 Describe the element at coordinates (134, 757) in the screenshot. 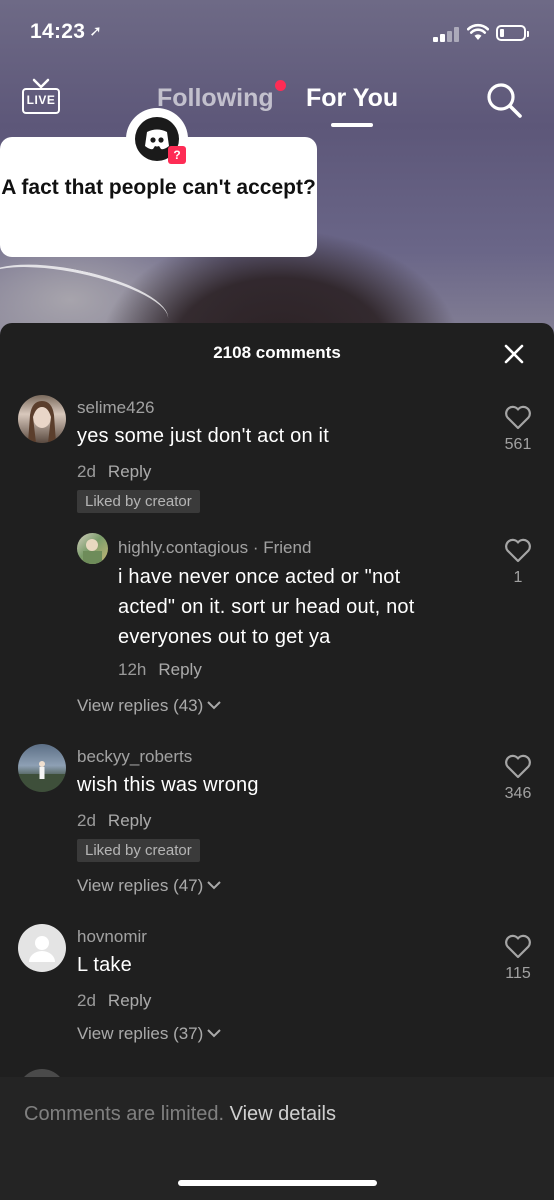

I see `comment-username: beckyy_roberts` at that location.